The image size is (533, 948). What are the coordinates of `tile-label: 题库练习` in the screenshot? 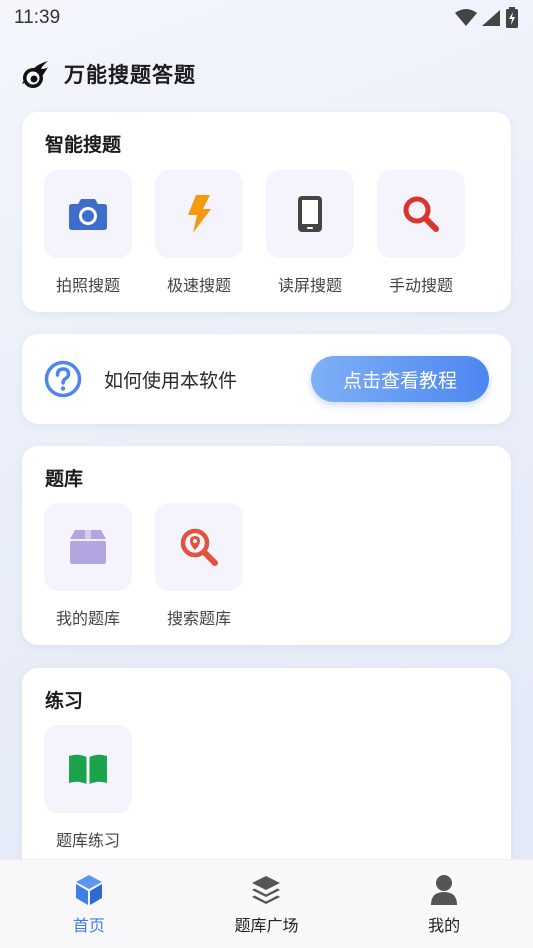 It's located at (87, 840).